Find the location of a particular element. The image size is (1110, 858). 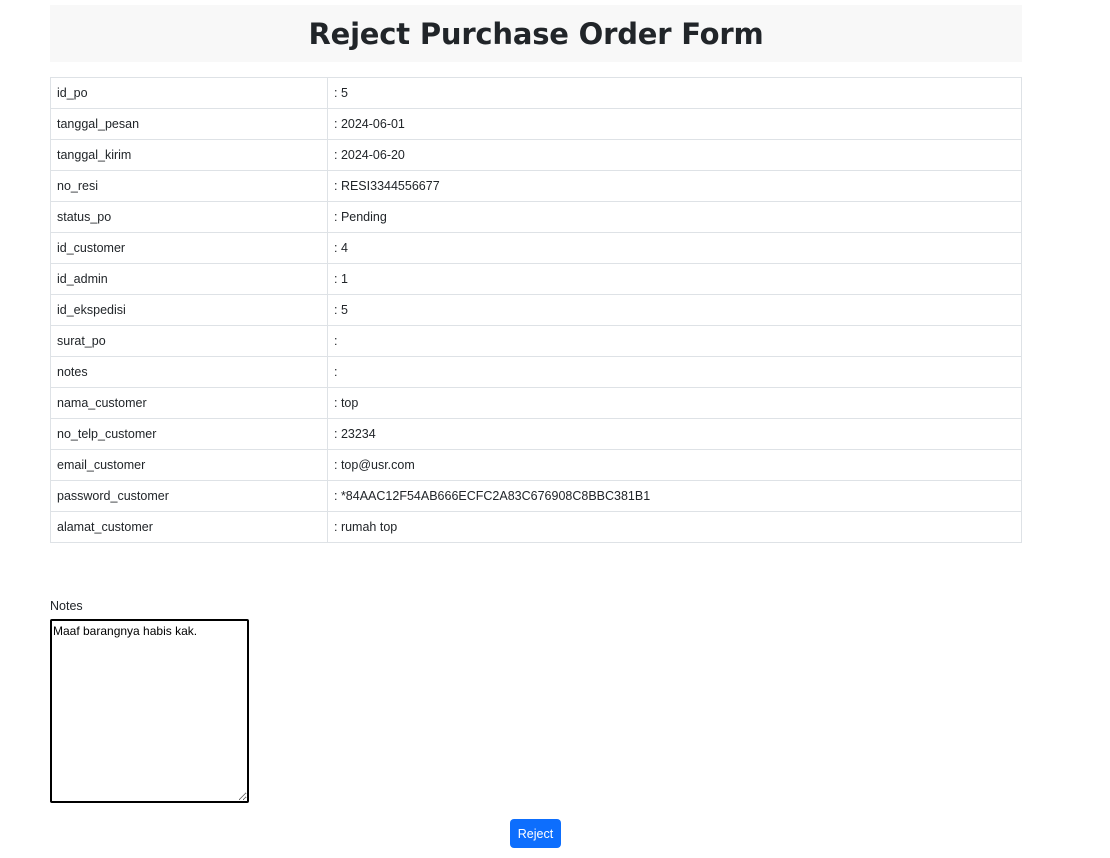

field-name-cell: id_ekspedisi is located at coordinates (189, 310).